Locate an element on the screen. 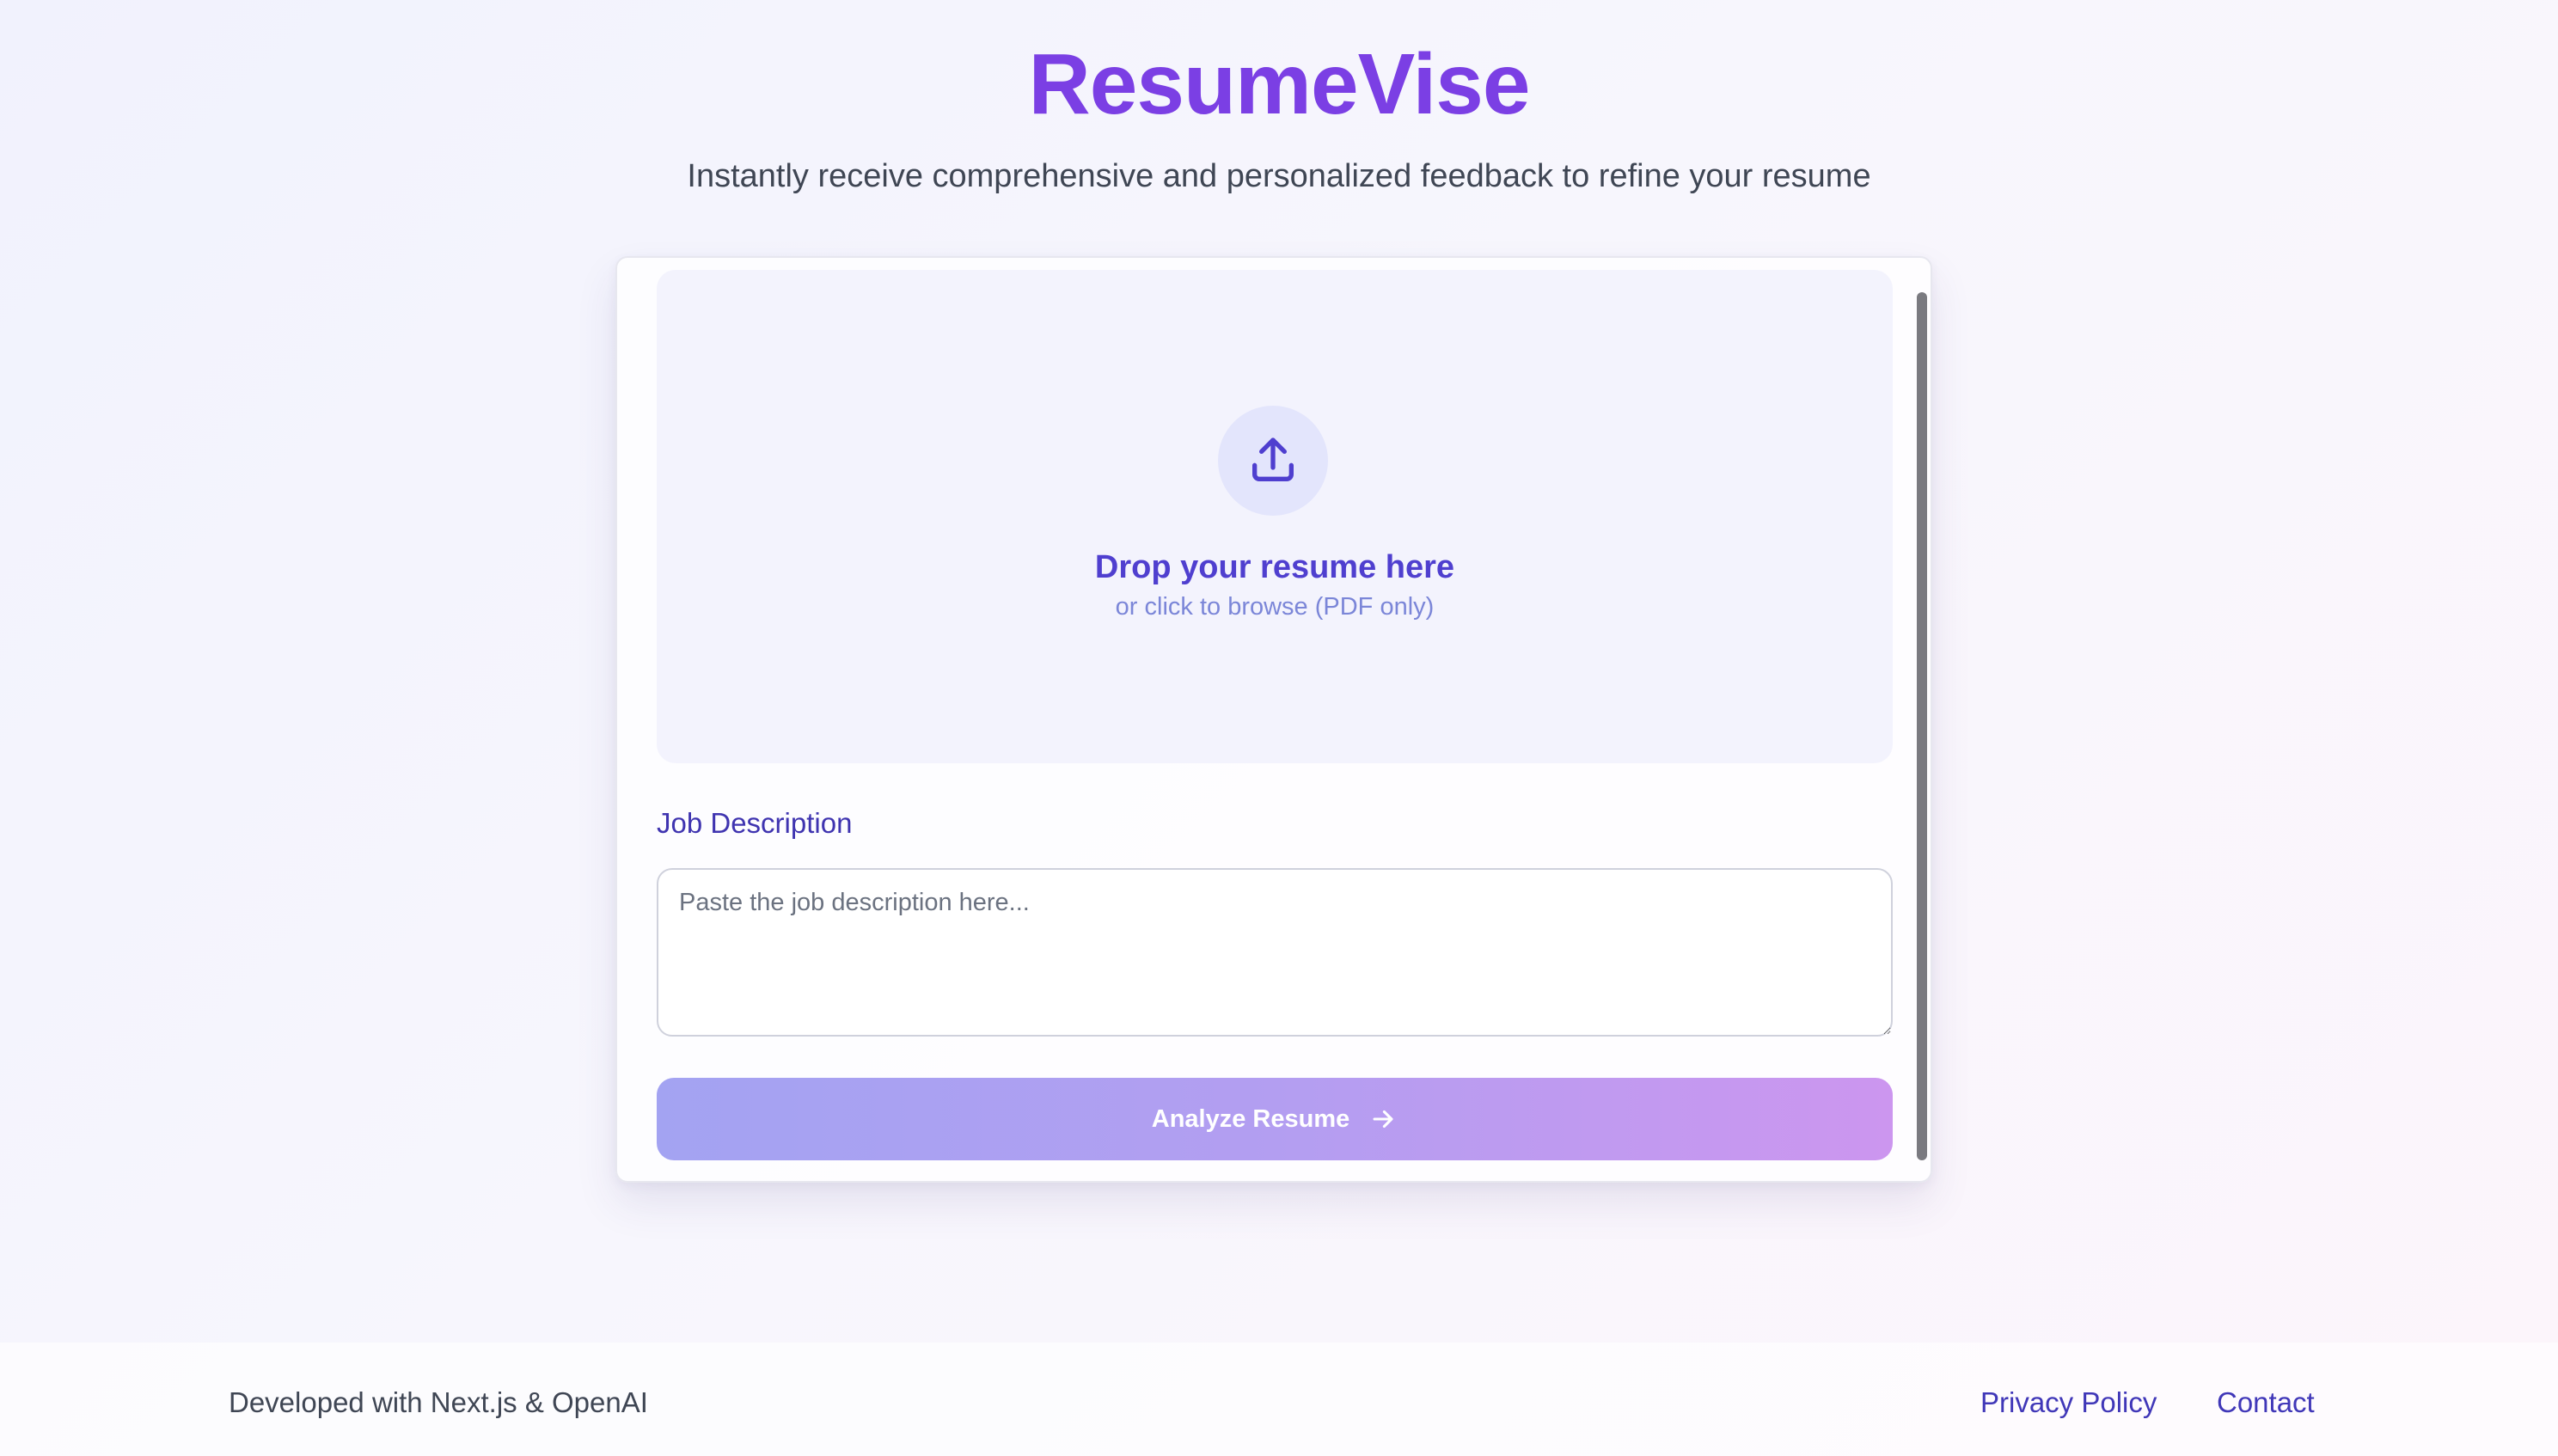  job-description-input is located at coordinates (1275, 953).